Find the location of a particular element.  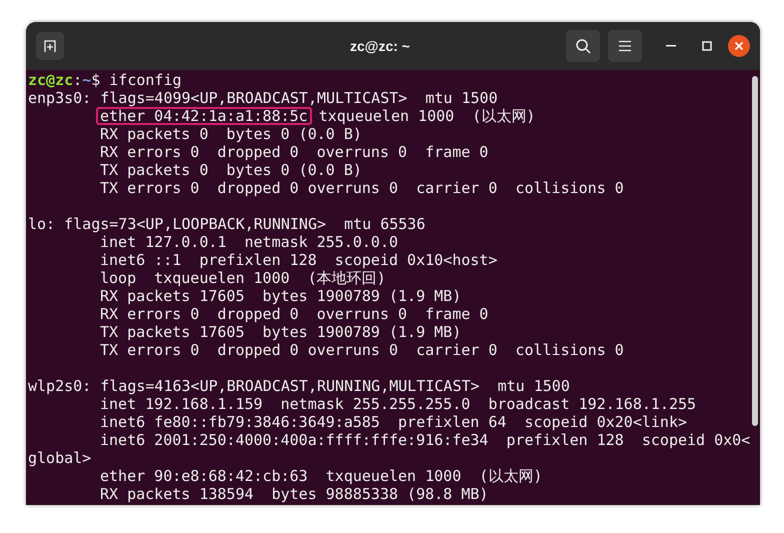

terminal-text: lo: flags=73<UP,LOOPBACK,RUNNING> mtu 65536 is located at coordinates (227, 224).